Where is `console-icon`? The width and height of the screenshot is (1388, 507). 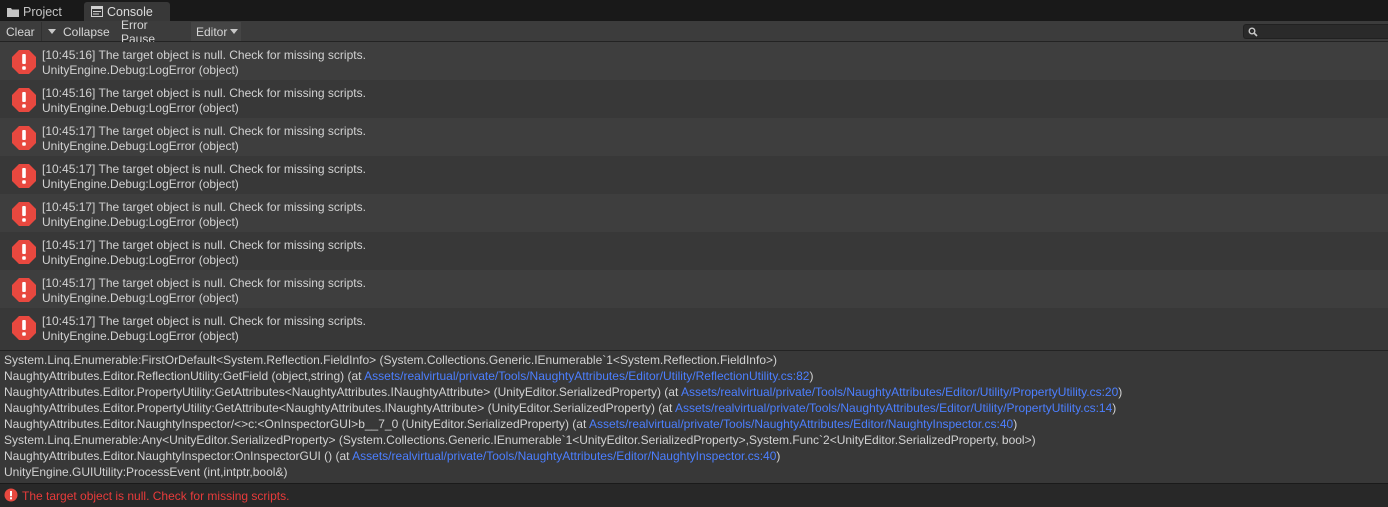 console-icon is located at coordinates (97, 11).